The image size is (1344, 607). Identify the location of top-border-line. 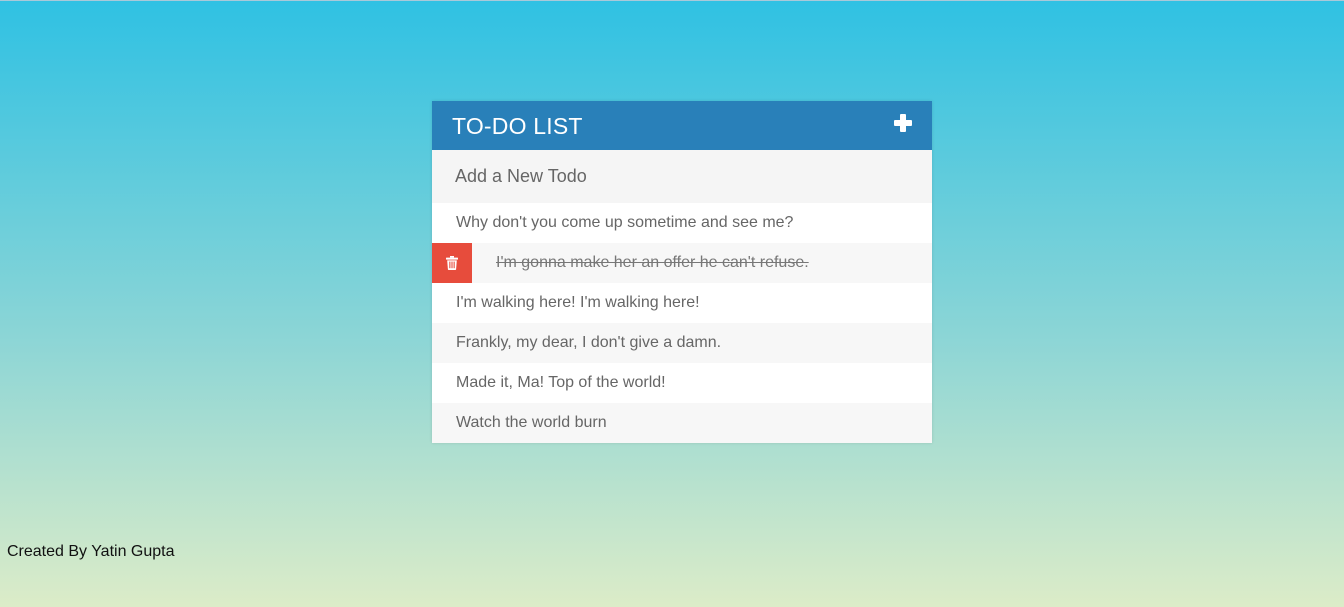
(672, 0).